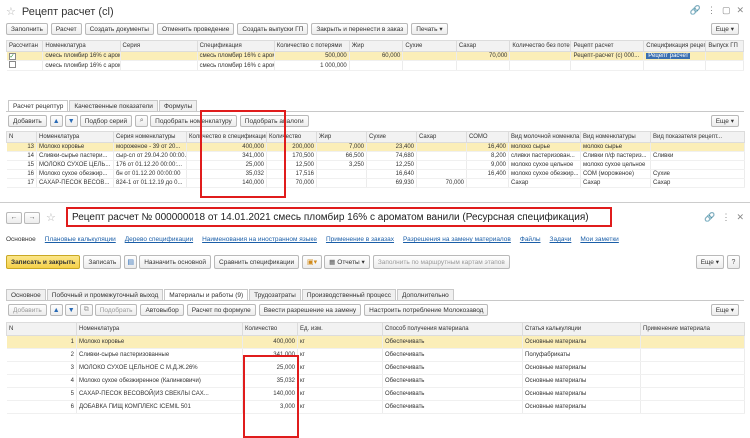 Image resolution: width=750 pixels, height=438 pixels. I want to click on col-header: Статья калькуляции, so click(581, 329).